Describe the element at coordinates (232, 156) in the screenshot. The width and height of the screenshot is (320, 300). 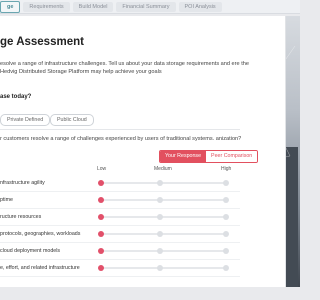
I see `peer-comparison-button: Peer Comparison` at that location.